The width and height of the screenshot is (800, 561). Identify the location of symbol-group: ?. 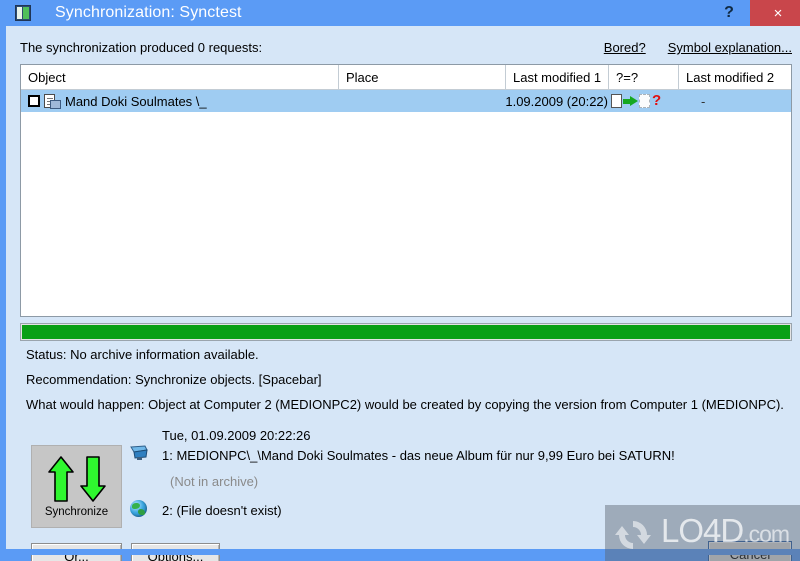
(636, 100).